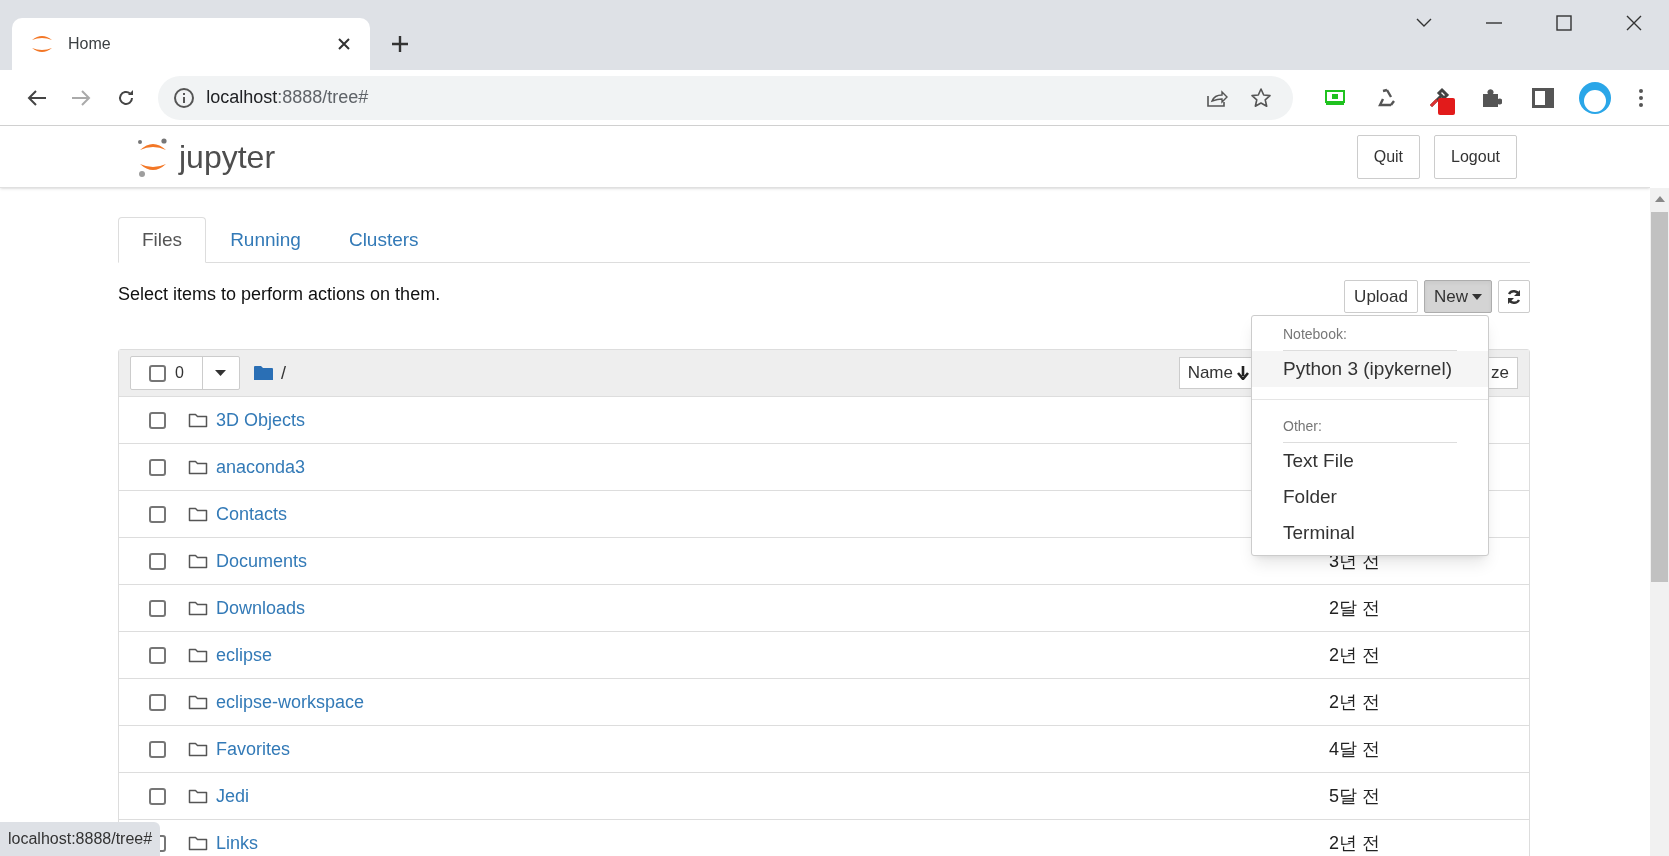 Image resolution: width=1669 pixels, height=856 pixels. I want to click on menu-section-label: Other:, so click(1370, 429).